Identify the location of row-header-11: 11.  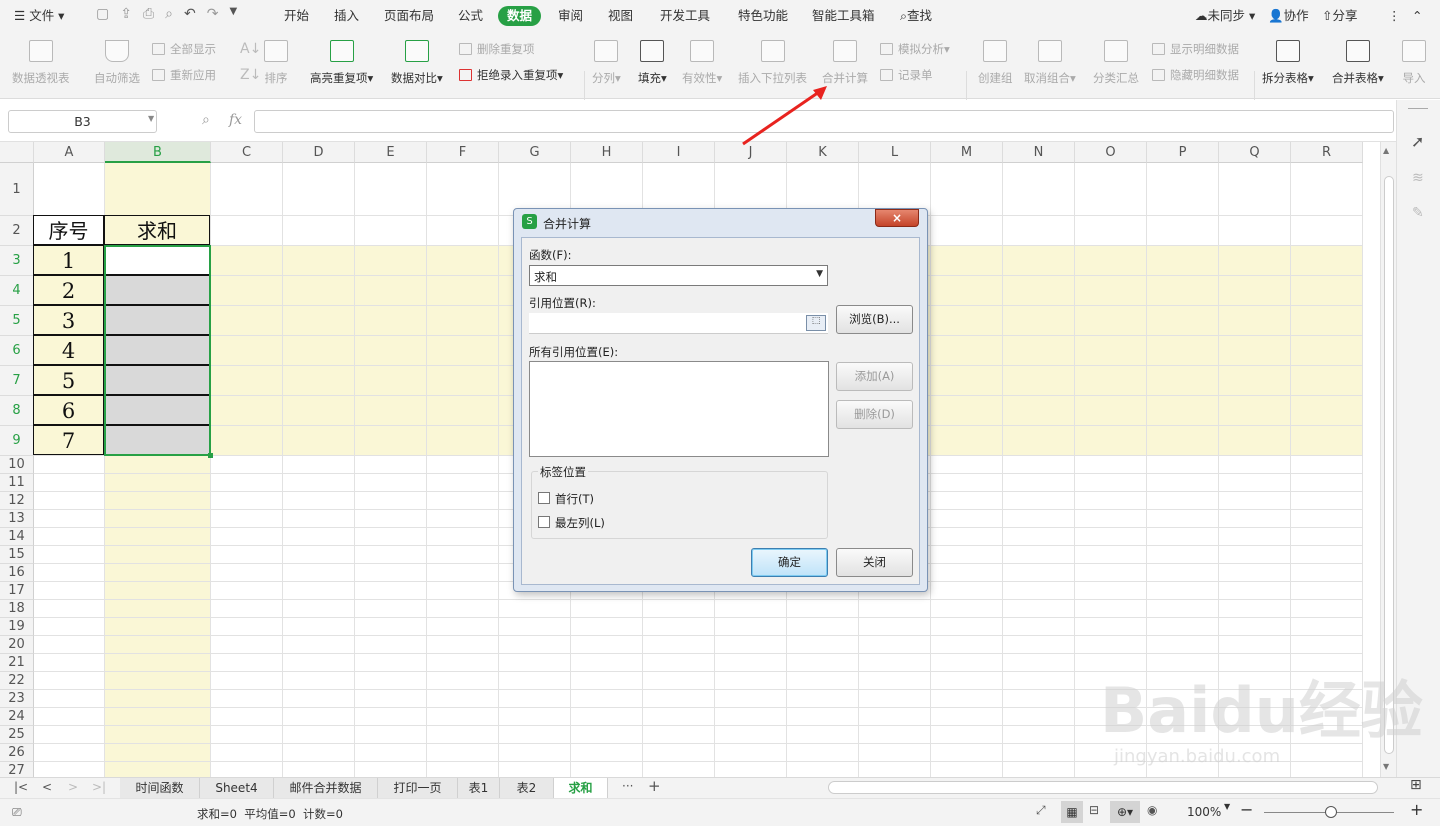
(17, 483).